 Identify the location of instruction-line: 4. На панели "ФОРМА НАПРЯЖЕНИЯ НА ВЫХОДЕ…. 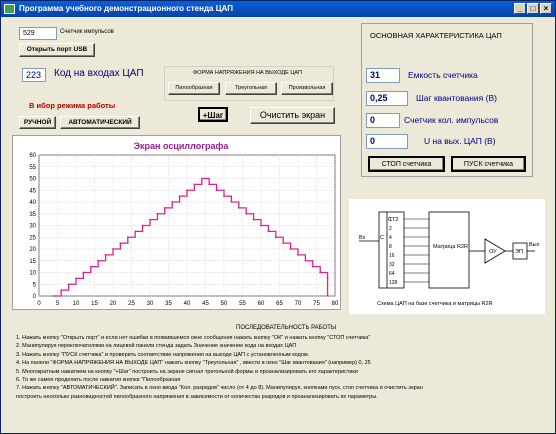
(193, 363).